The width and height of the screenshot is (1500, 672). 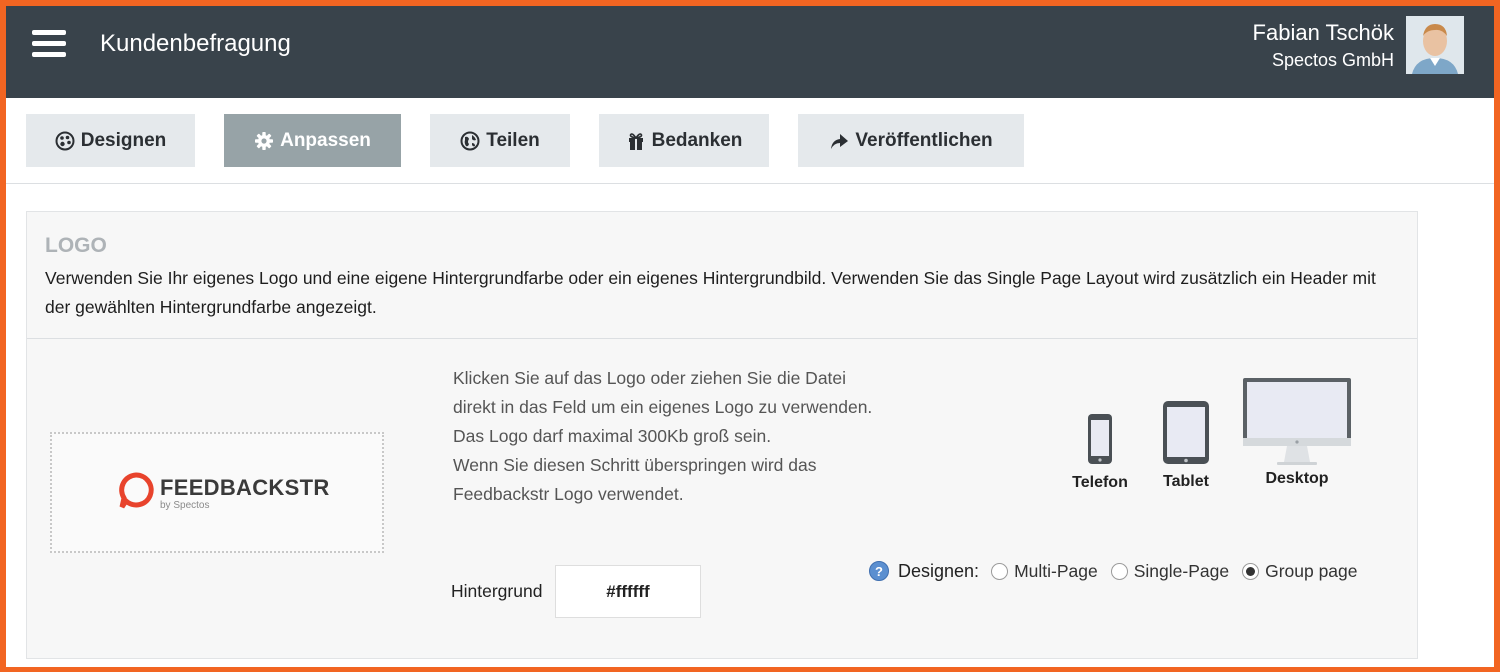 What do you see at coordinates (1000, 571) in the screenshot?
I see `radio-multi-page` at bounding box center [1000, 571].